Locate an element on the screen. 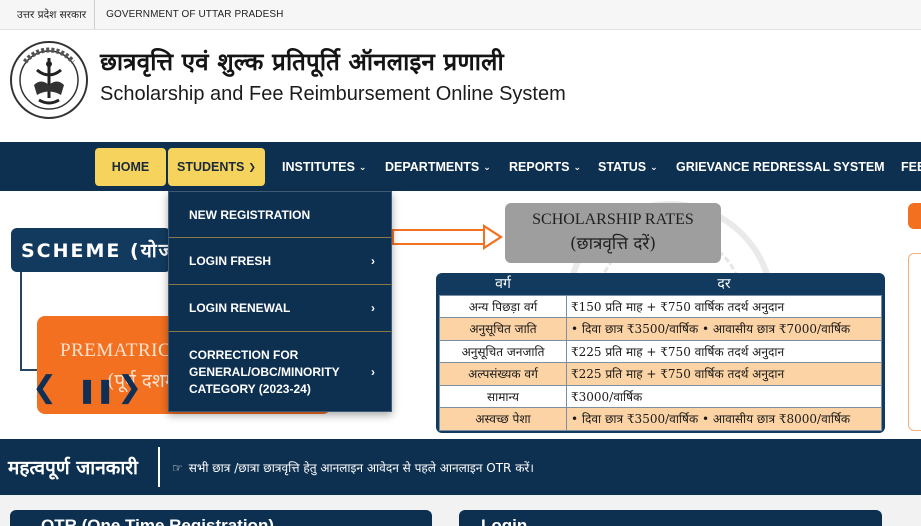 This screenshot has height=526, width=921. nav-home-label: HOME is located at coordinates (130, 167).